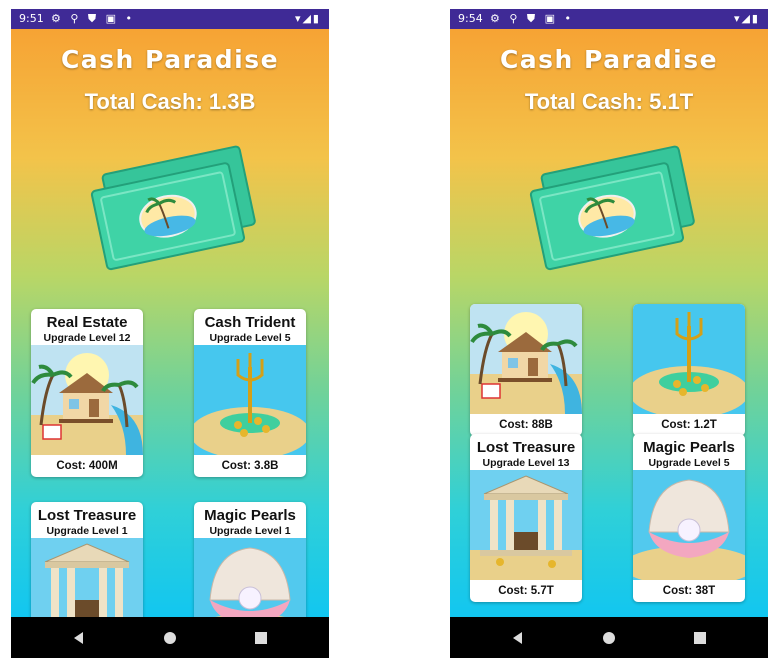  I want to click on card-level: Upgrade Level 13, so click(526, 463).